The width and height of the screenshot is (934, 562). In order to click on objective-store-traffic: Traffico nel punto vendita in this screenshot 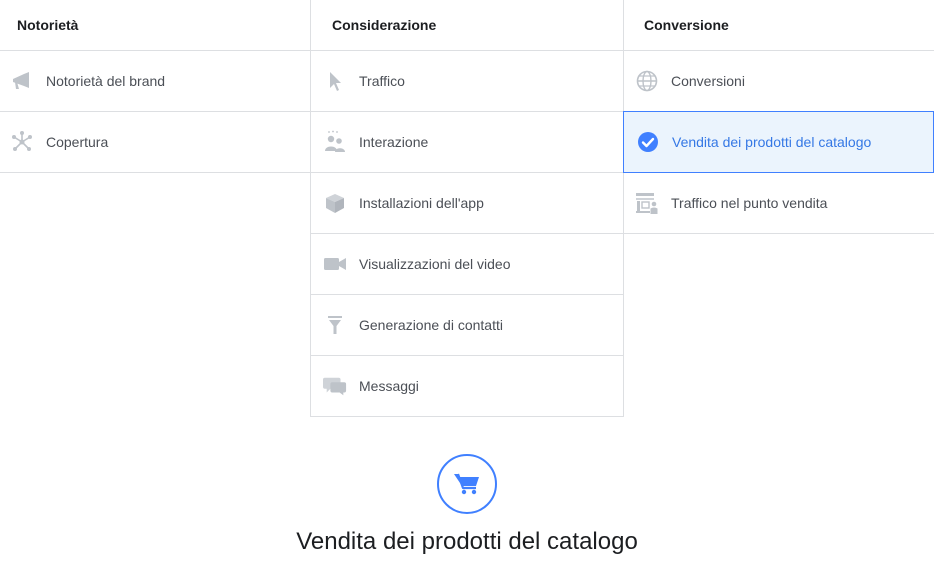, I will do `click(778, 203)`.